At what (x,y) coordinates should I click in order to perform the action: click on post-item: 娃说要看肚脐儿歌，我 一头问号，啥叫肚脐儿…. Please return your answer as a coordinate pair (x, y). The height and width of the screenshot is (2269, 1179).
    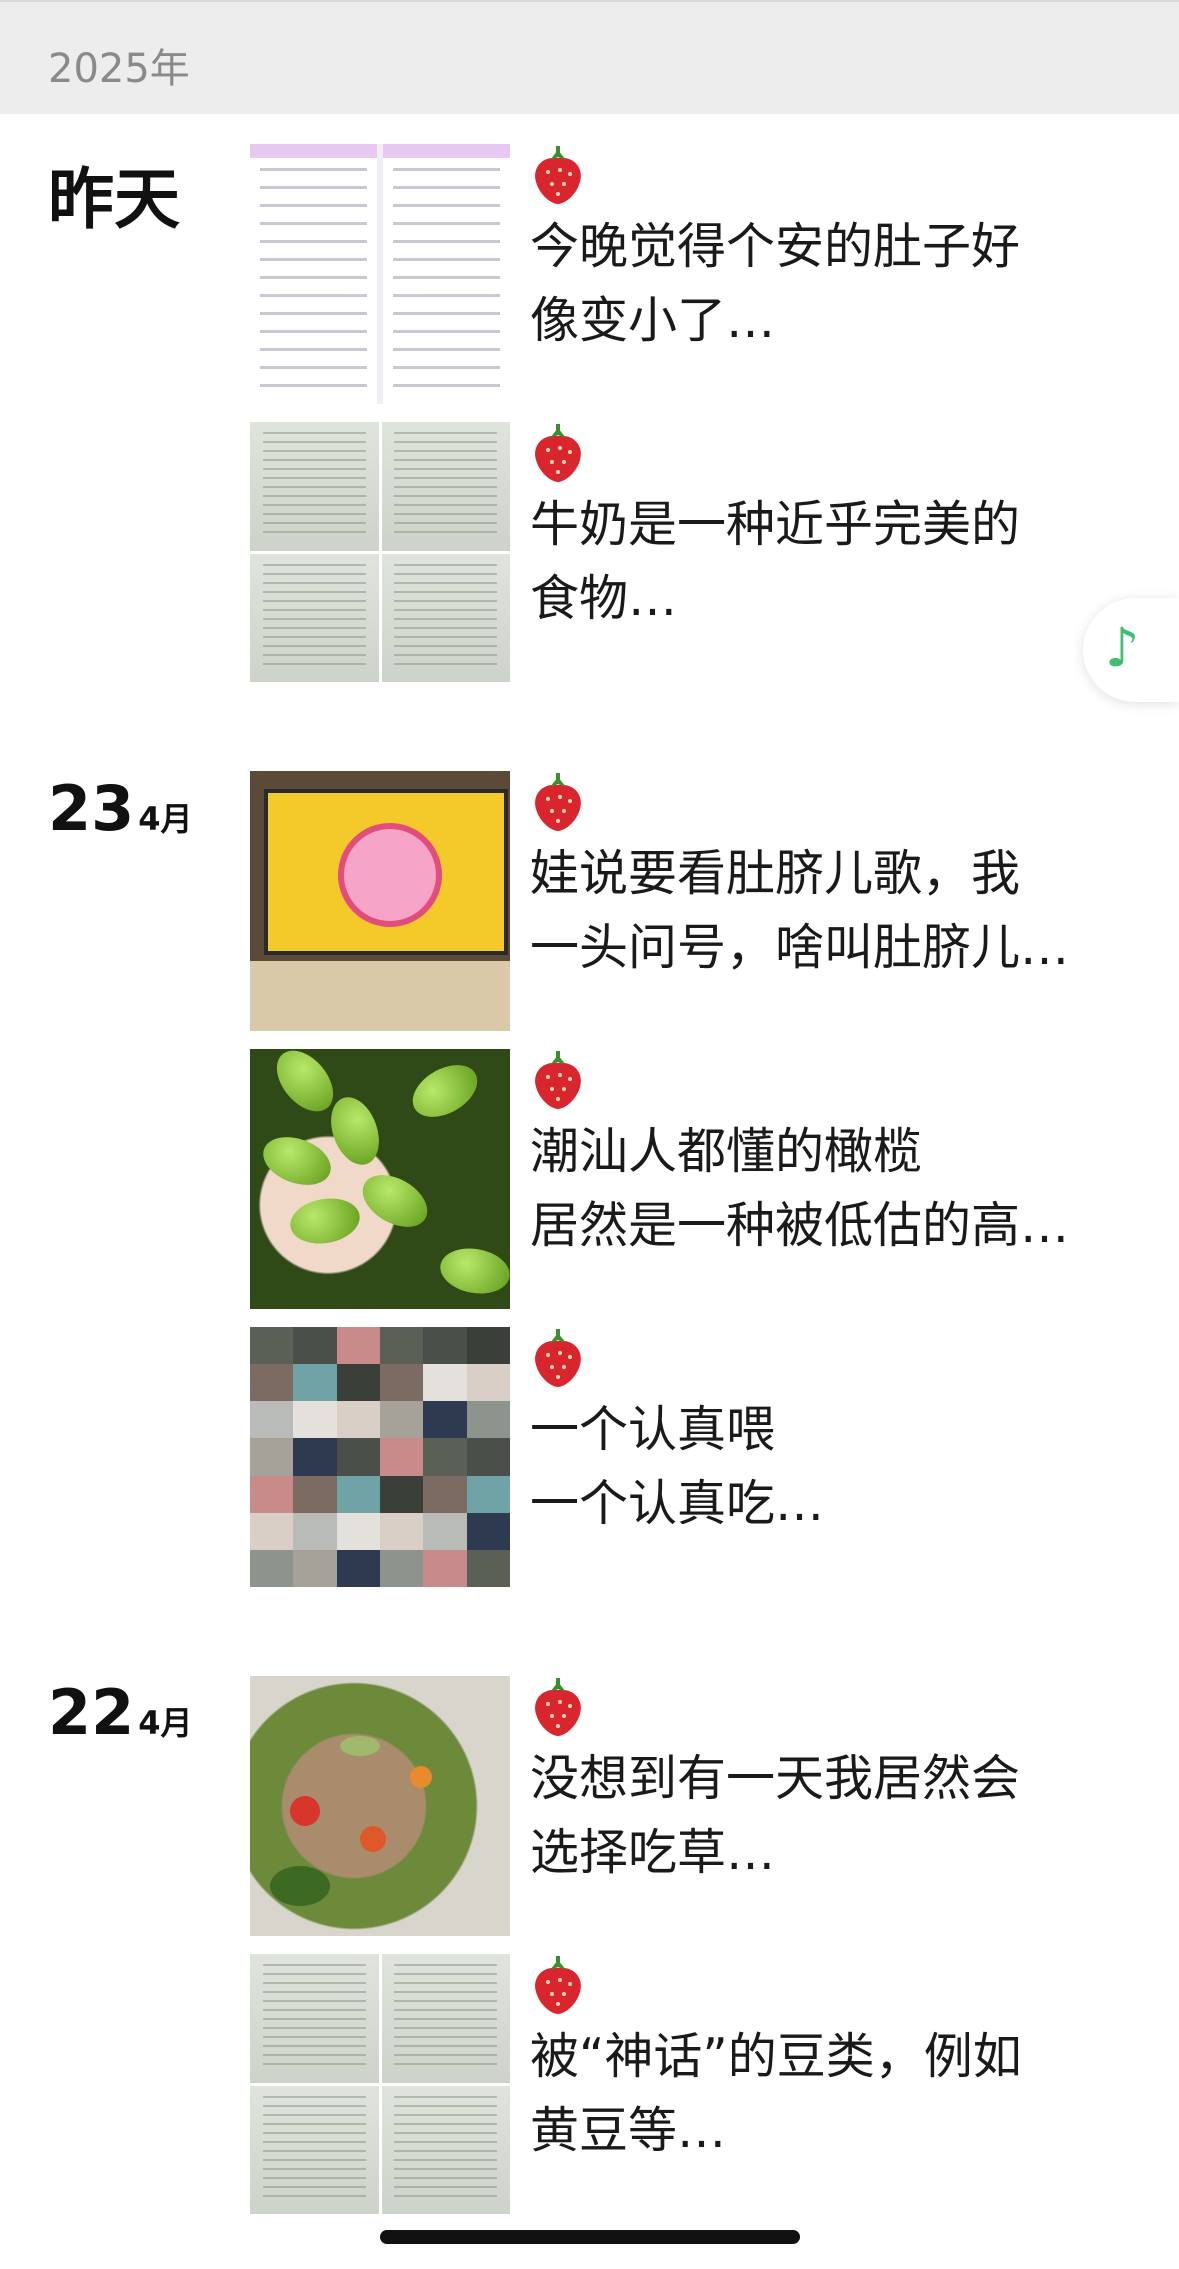
    Looking at the image, I should click on (680, 902).